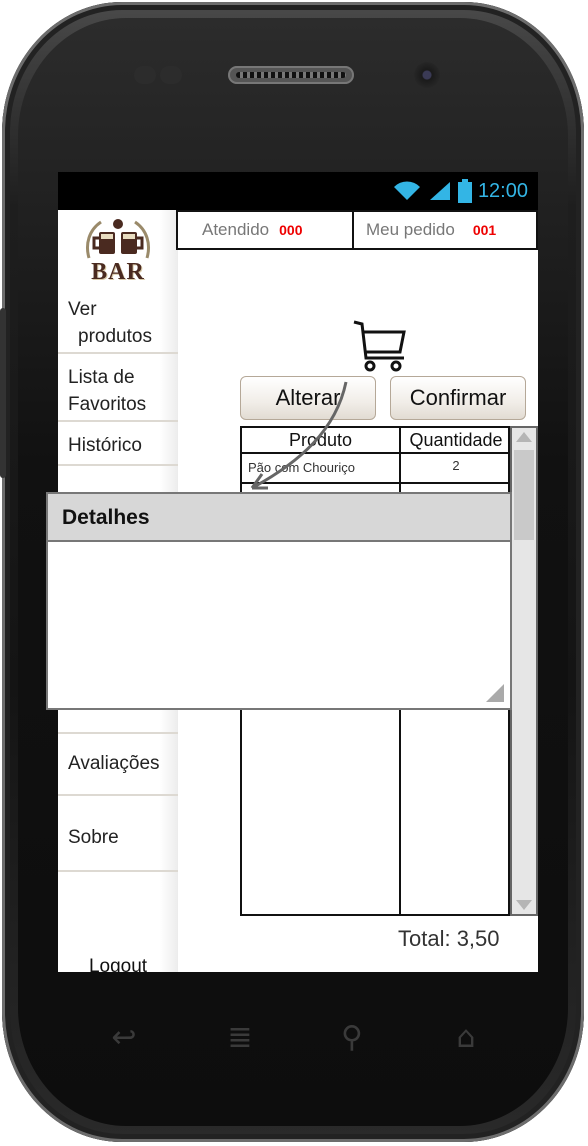 This screenshot has width=588, height=1146. Describe the element at coordinates (524, 671) in the screenshot. I see `table-scrollbar` at that location.